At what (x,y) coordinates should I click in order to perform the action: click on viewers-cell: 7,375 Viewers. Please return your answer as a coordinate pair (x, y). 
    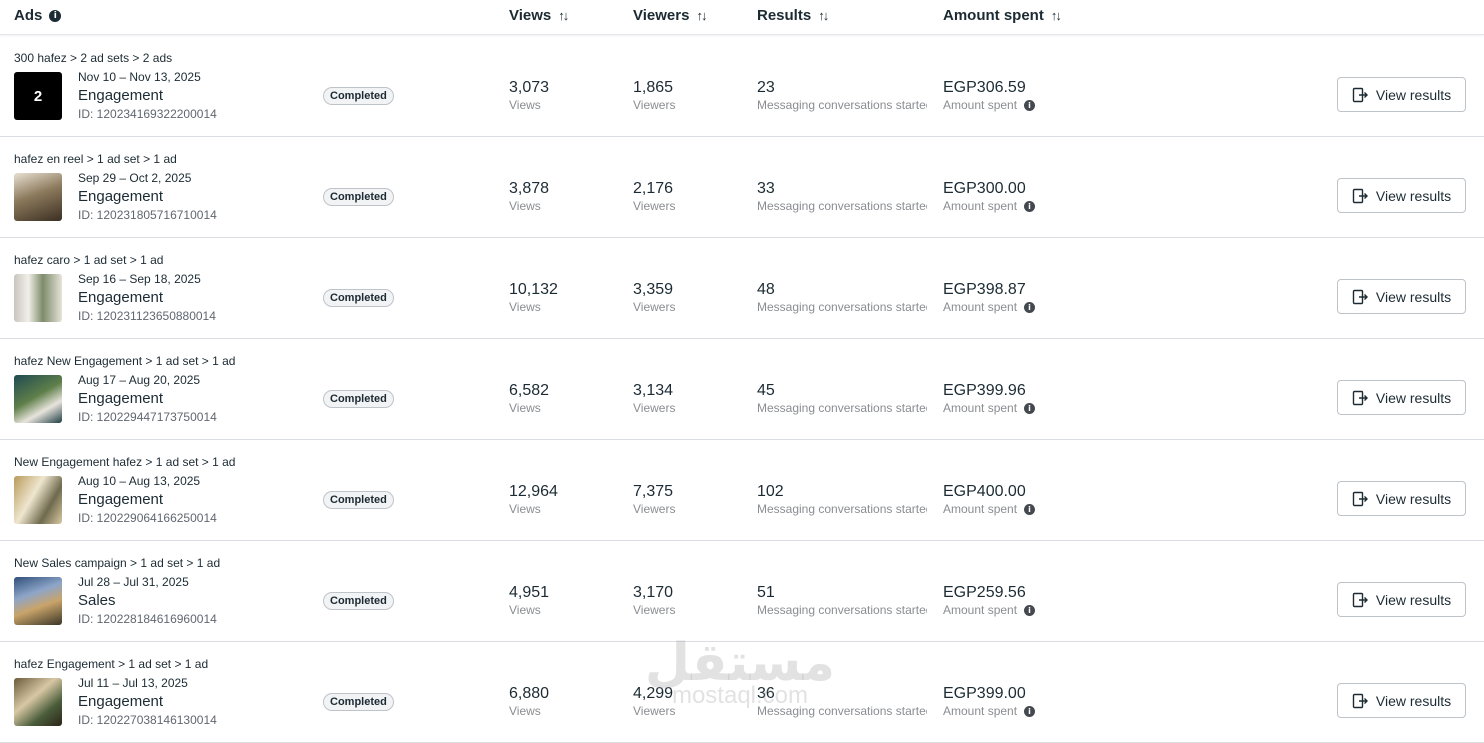
    Looking at the image, I should click on (654, 499).